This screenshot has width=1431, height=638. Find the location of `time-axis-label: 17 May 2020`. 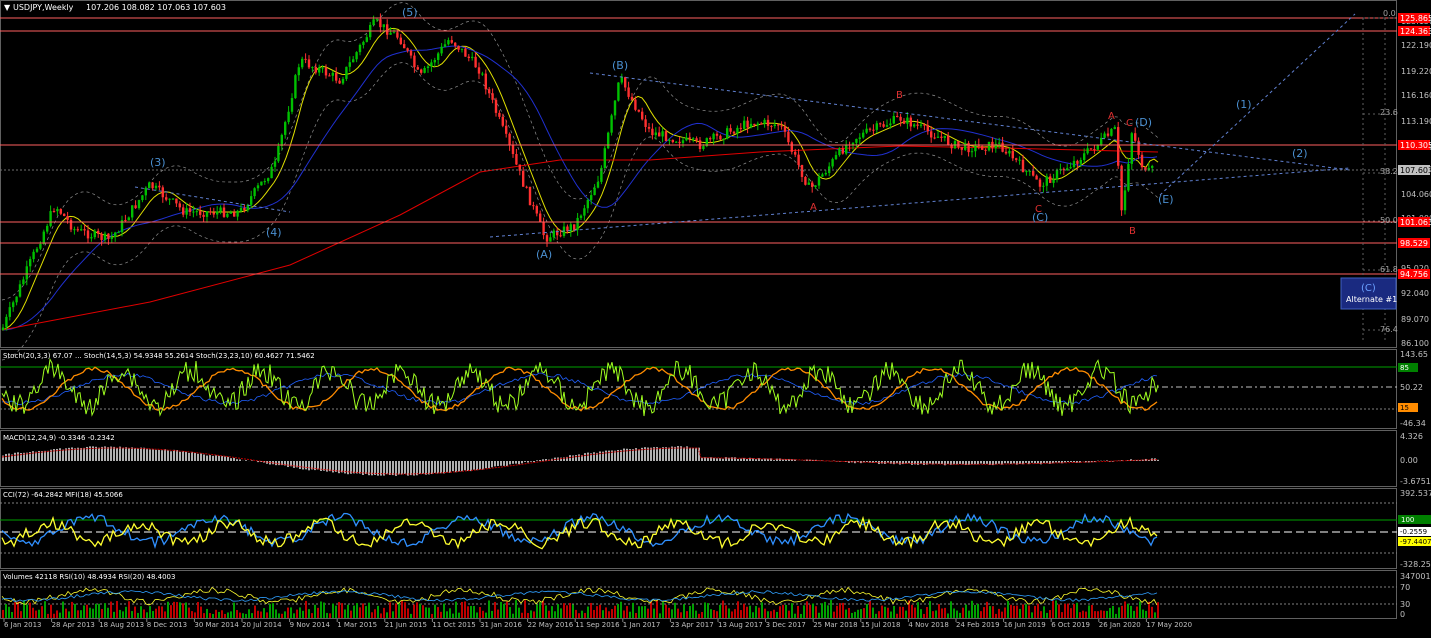

time-axis-label: 17 May 2020 is located at coordinates (1169, 625).